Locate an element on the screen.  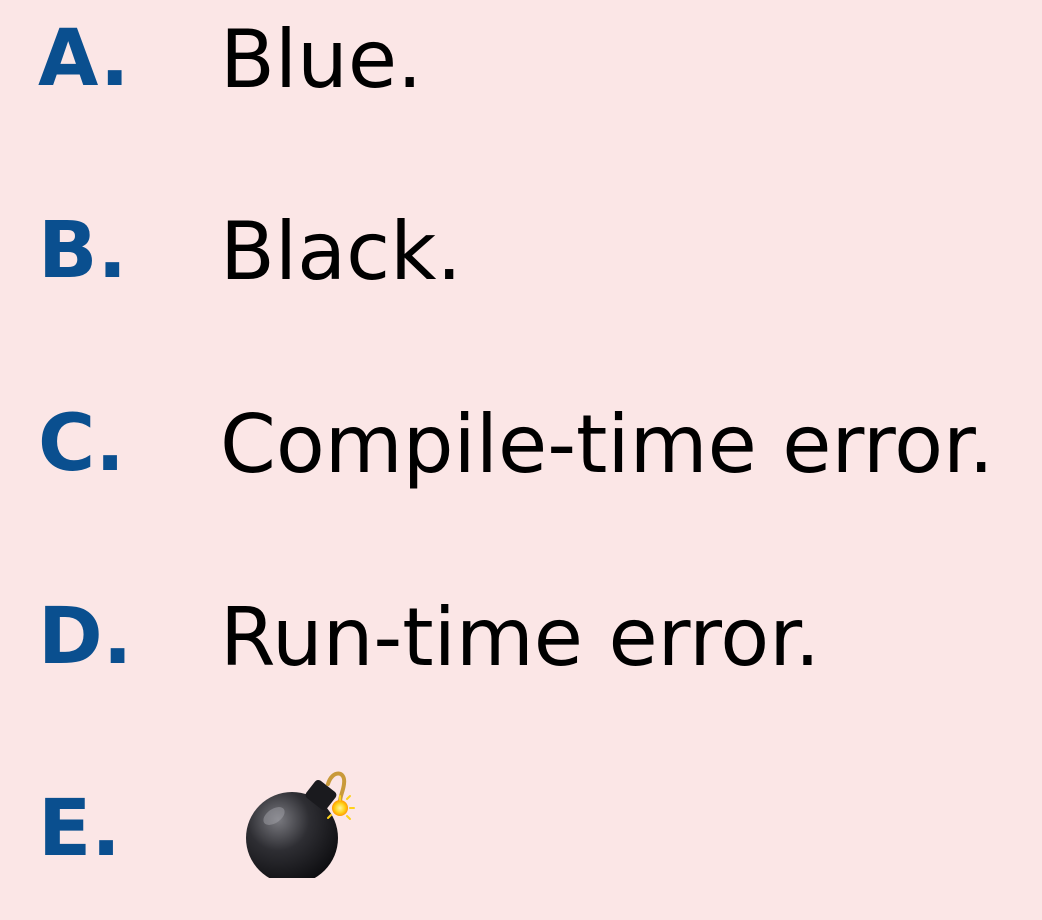
option-text: Black. is located at coordinates (341, 251).